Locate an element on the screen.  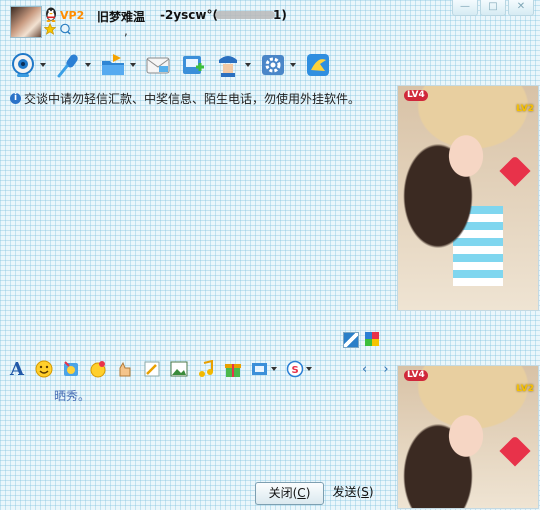
music-button is located at coordinates (206, 369).